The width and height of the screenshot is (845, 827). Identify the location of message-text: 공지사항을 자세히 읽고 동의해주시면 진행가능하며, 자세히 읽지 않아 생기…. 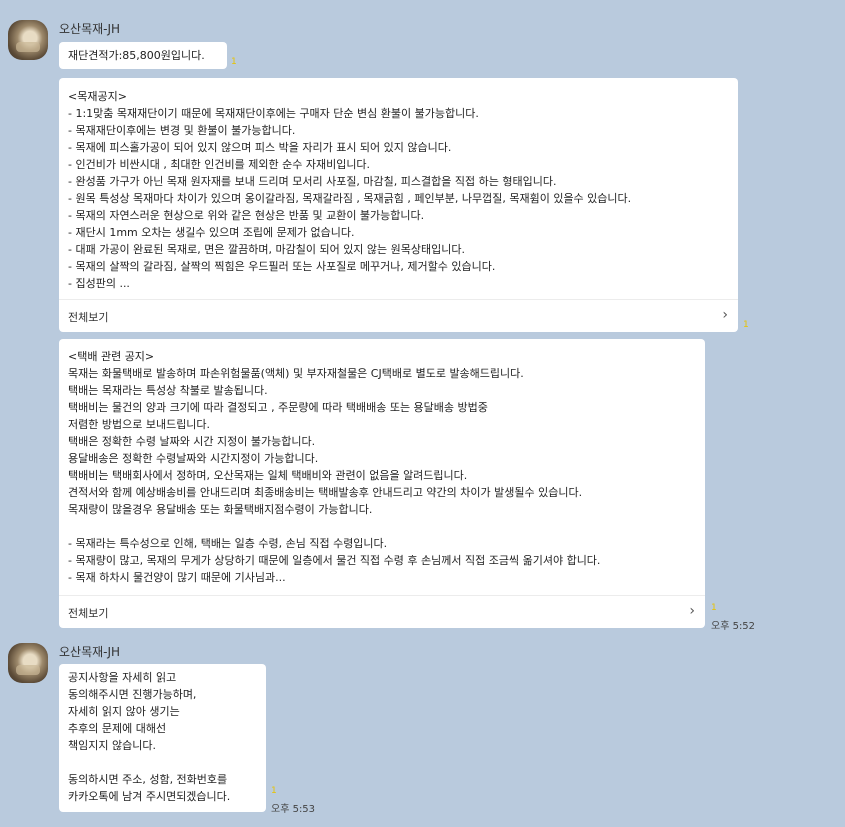
(149, 737).